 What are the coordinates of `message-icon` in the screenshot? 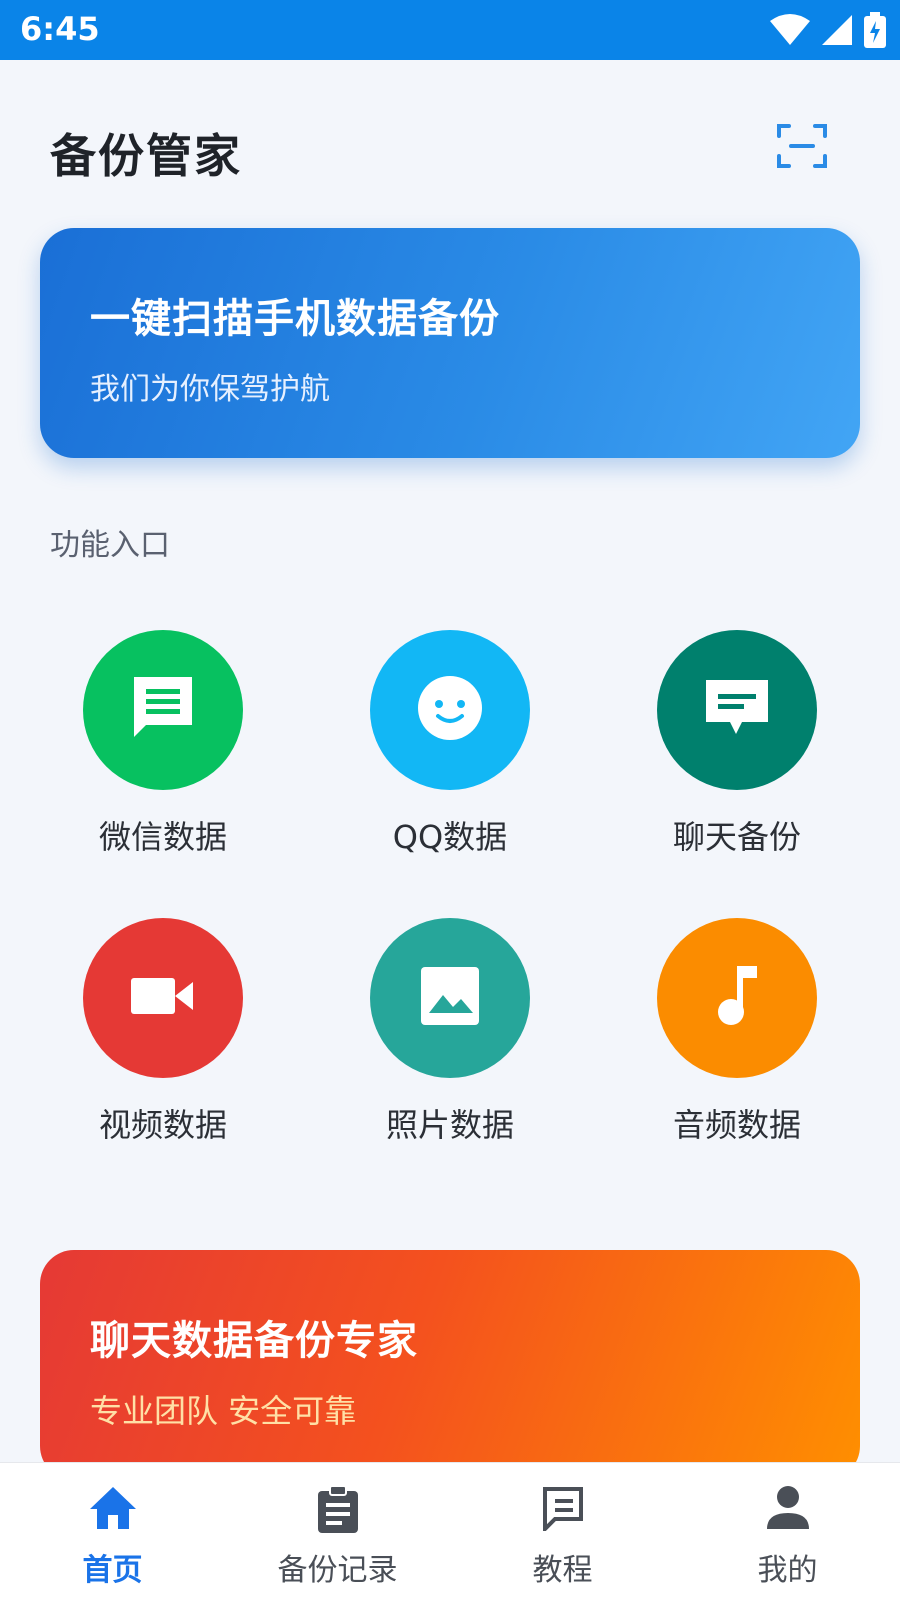 It's located at (737, 710).